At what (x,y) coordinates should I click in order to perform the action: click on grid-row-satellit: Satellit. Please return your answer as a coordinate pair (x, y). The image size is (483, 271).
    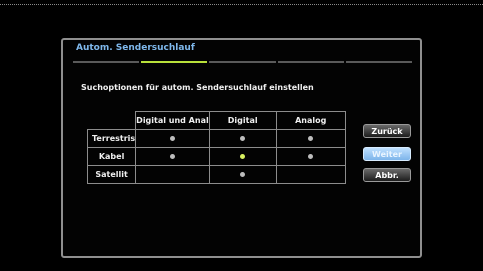
    Looking at the image, I should click on (216, 174).